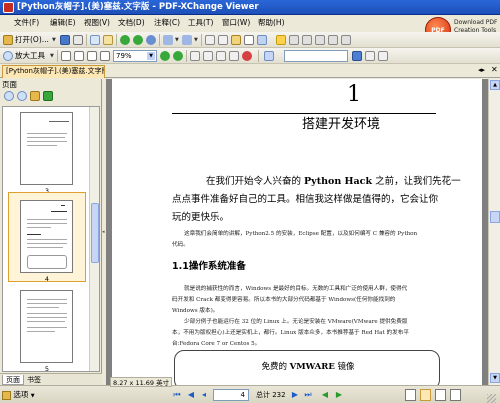 The width and height of the screenshot is (500, 403). I want to click on hand-tool-icon, so click(236, 40).